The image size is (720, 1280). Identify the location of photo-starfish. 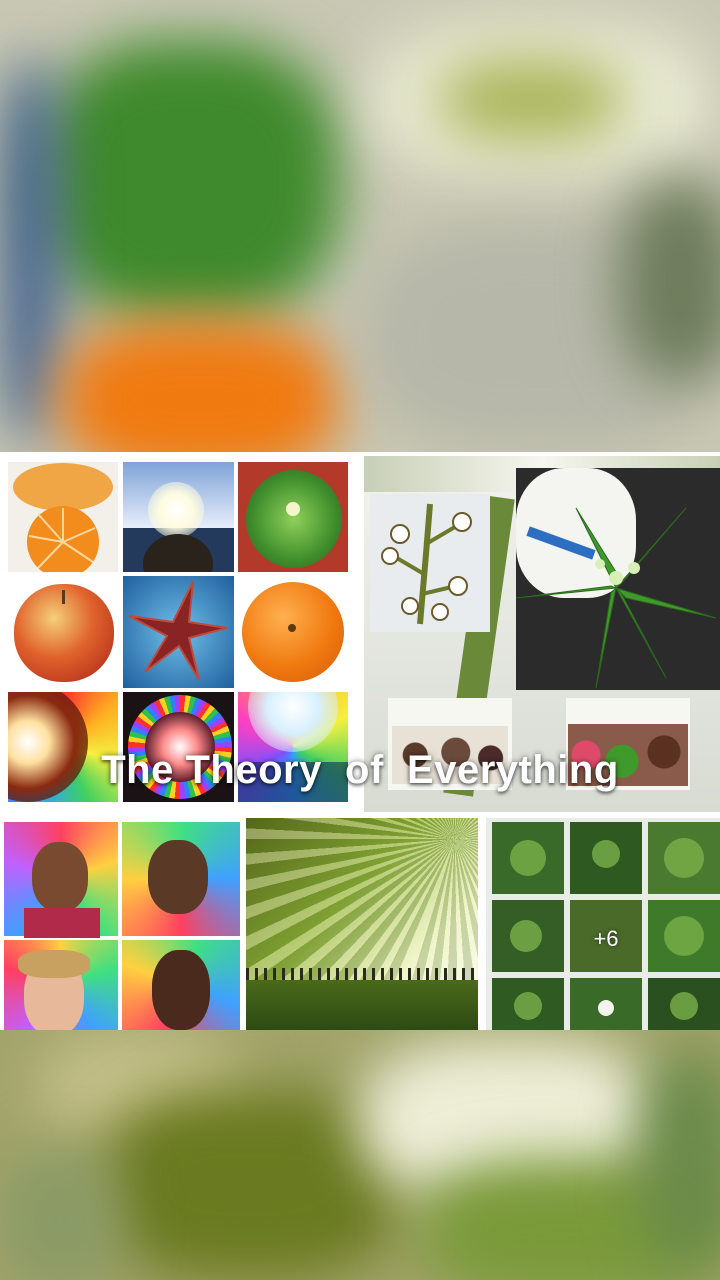
(178, 632).